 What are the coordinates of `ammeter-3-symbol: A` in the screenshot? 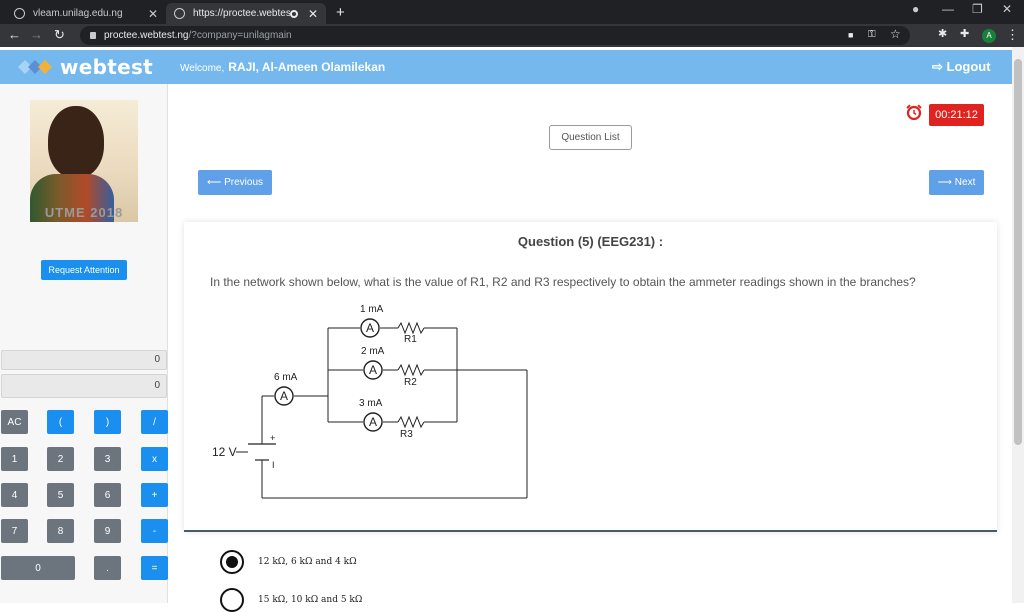 It's located at (373, 422).